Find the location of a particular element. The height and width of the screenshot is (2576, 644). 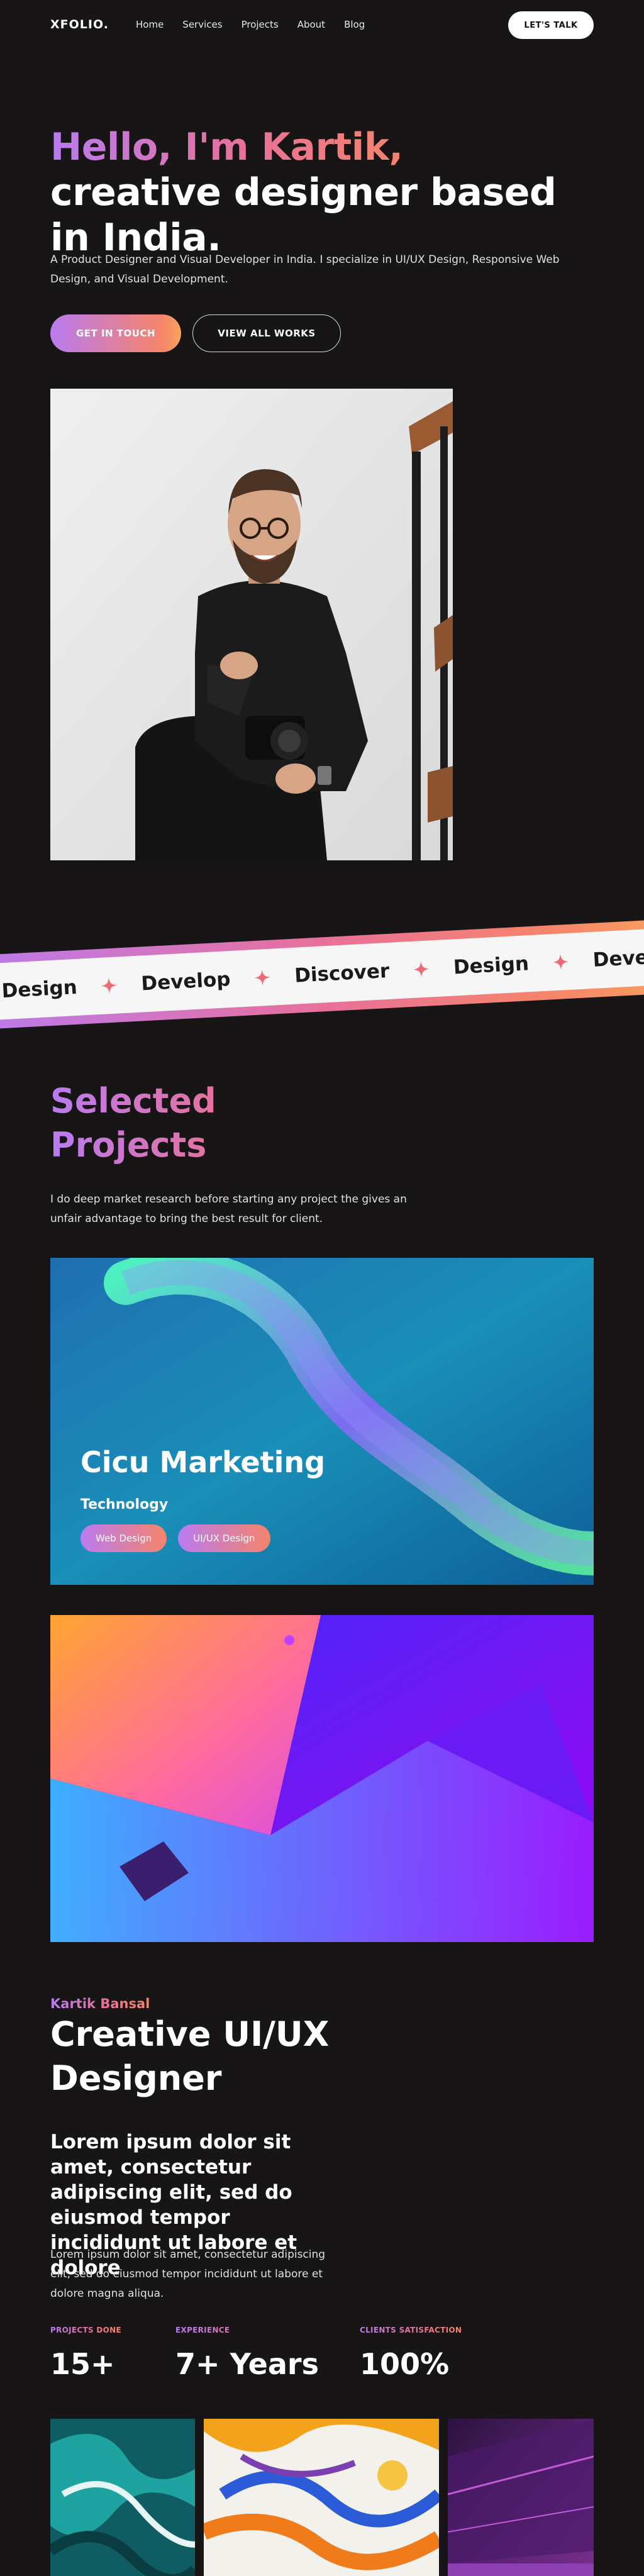

view-all-works-button: VIEW ALL WORKS is located at coordinates (266, 333).